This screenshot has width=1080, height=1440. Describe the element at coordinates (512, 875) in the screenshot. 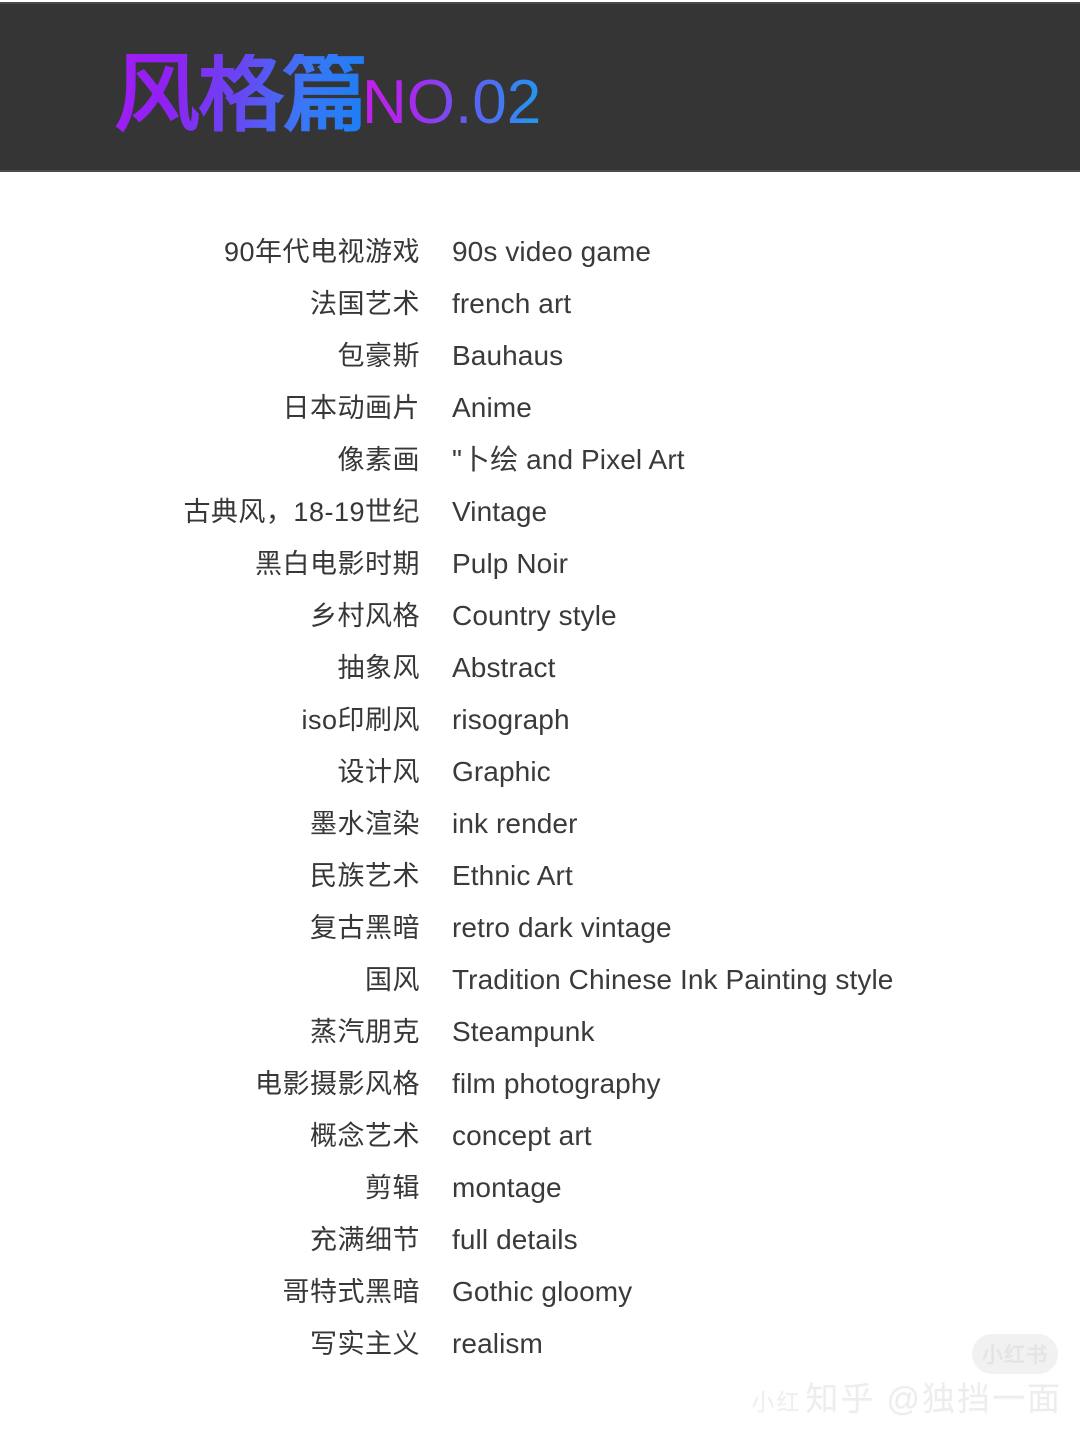

I see `term-english: Ethnic Art` at that location.